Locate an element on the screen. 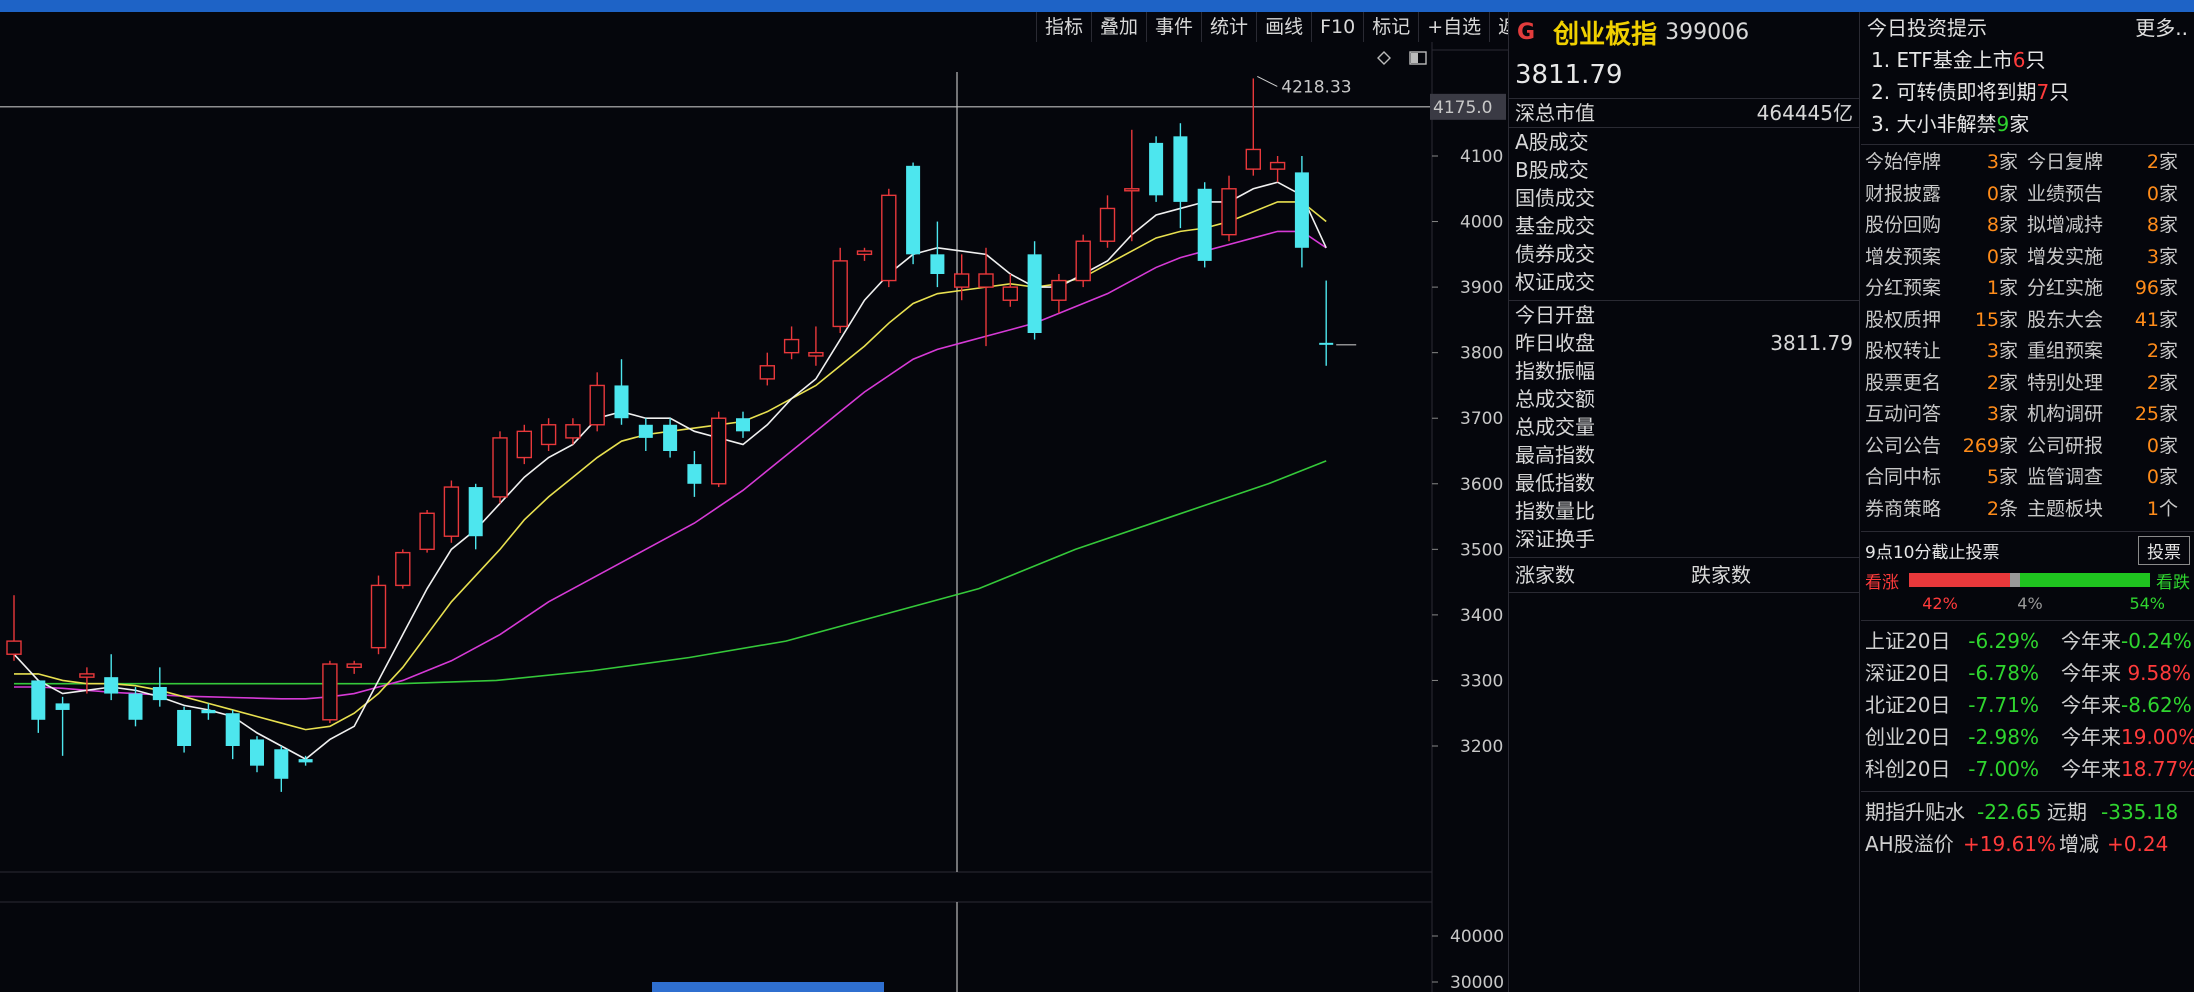  toolbar-button-0: 指标 is located at coordinates (1063, 27).